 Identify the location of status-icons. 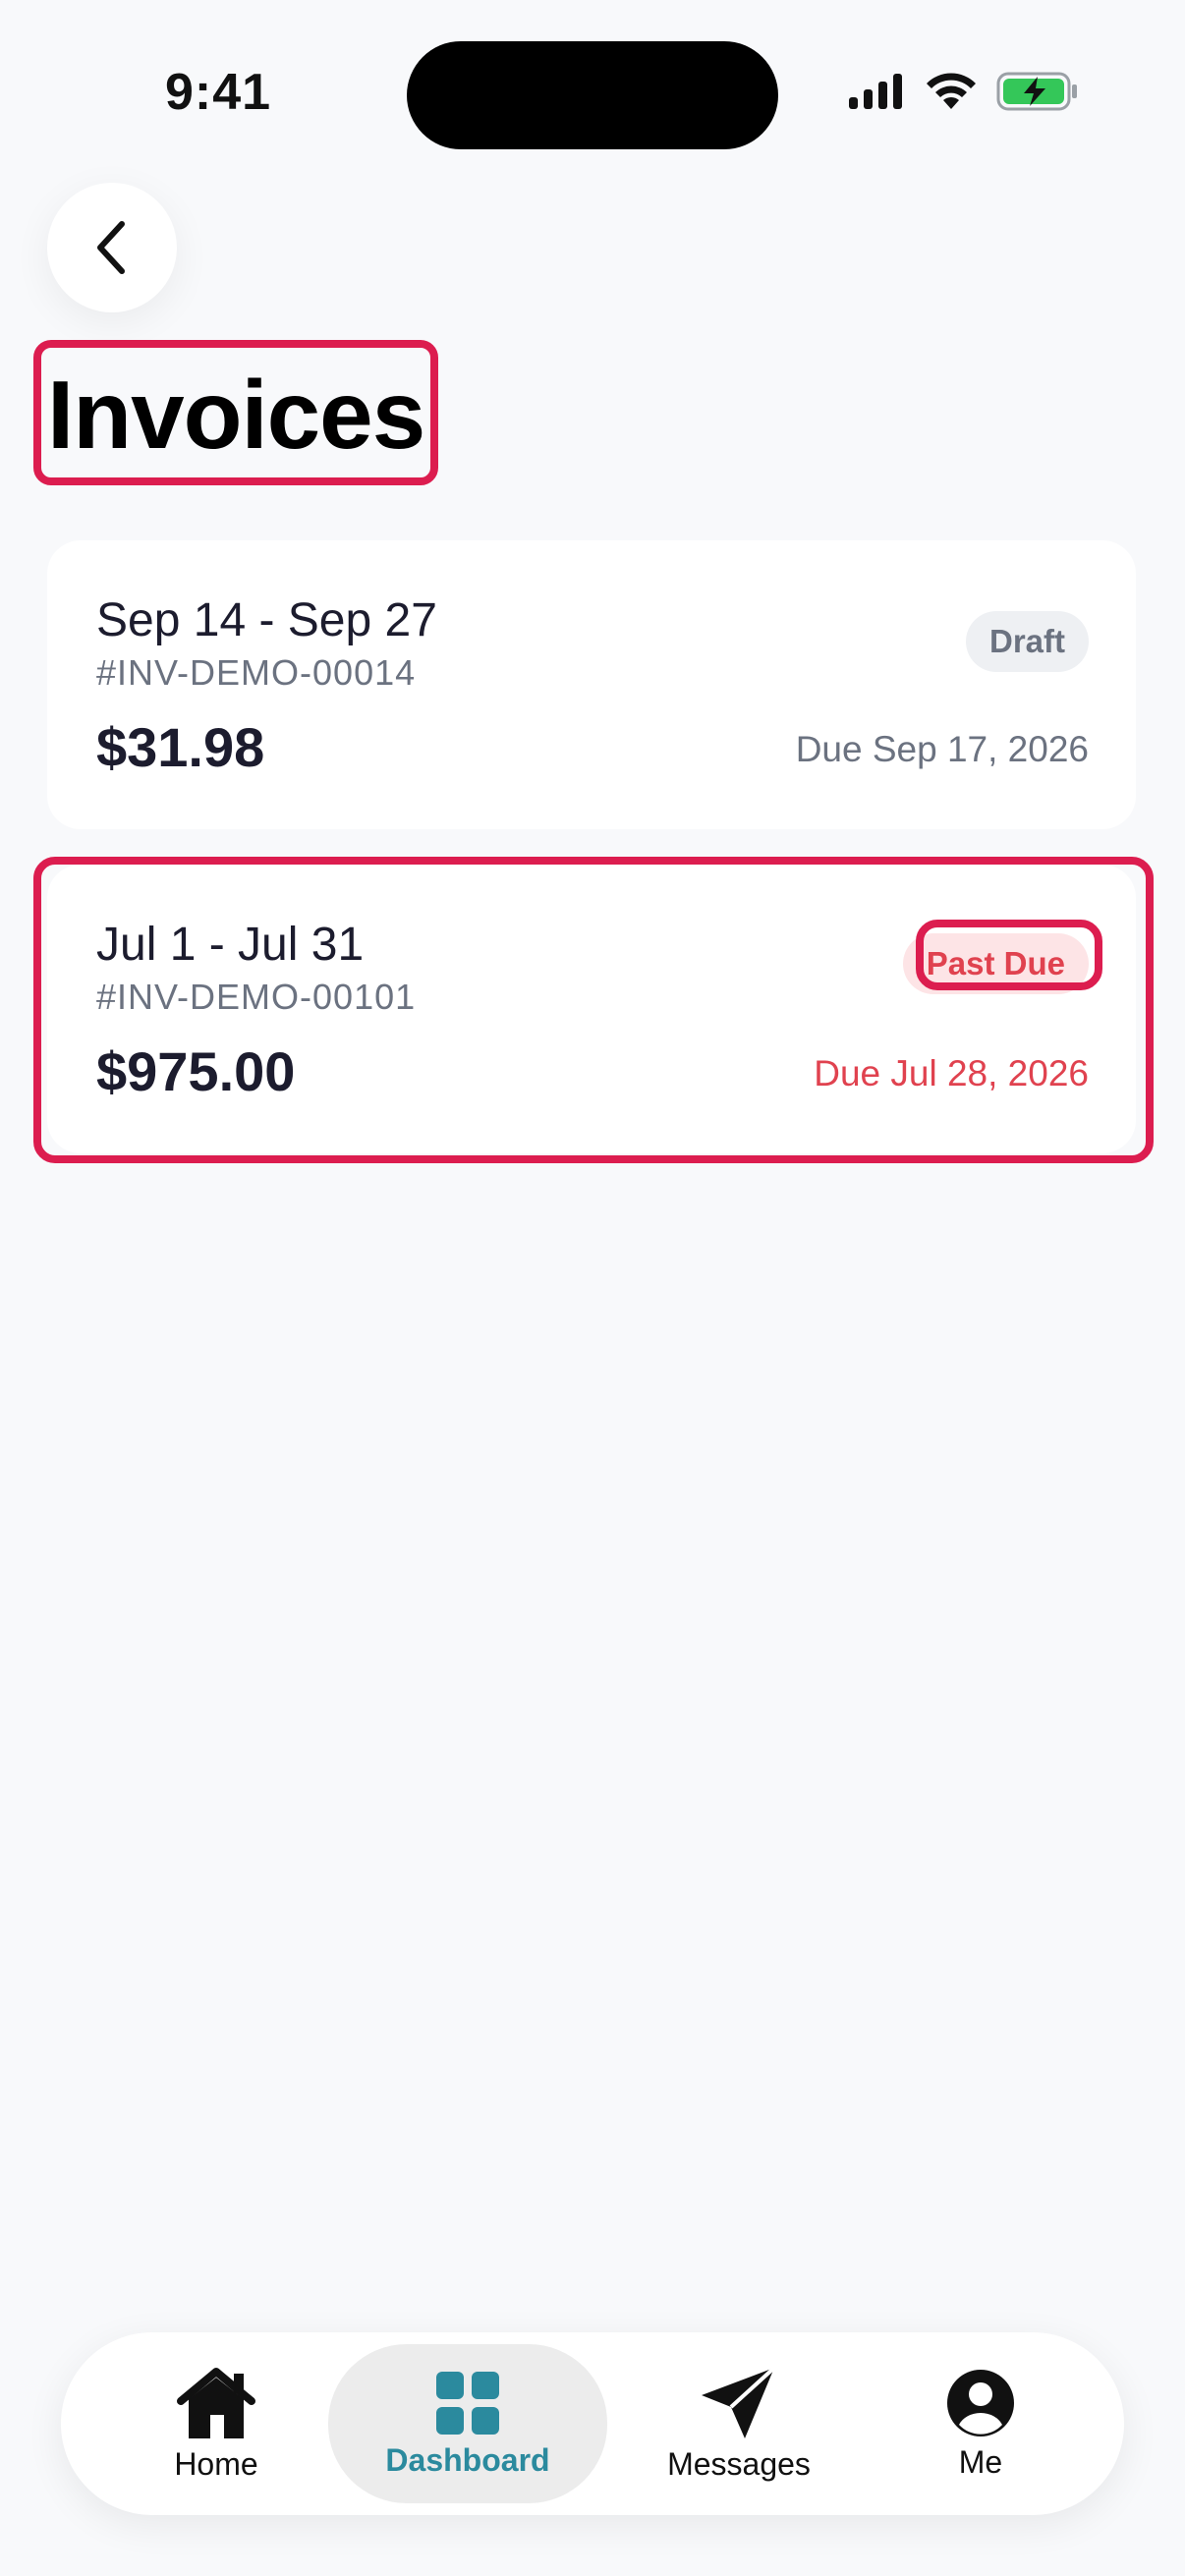
(963, 91).